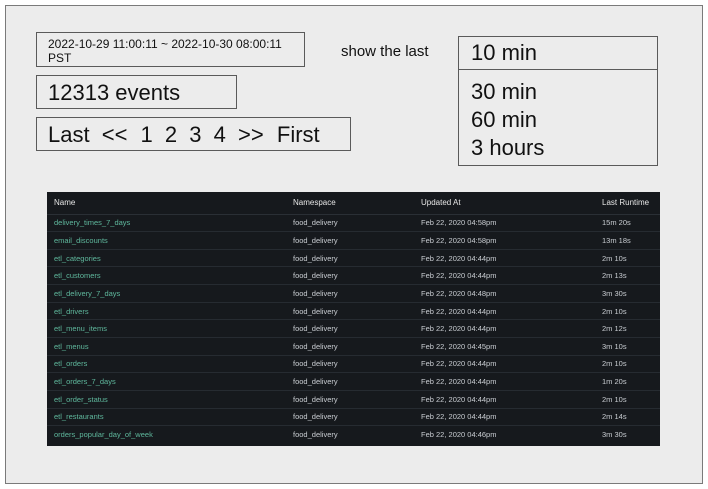 This screenshot has height=489, width=708. I want to click on time-range-dropdown: 10 min 30 min 60 min 3 hours, so click(558, 101).